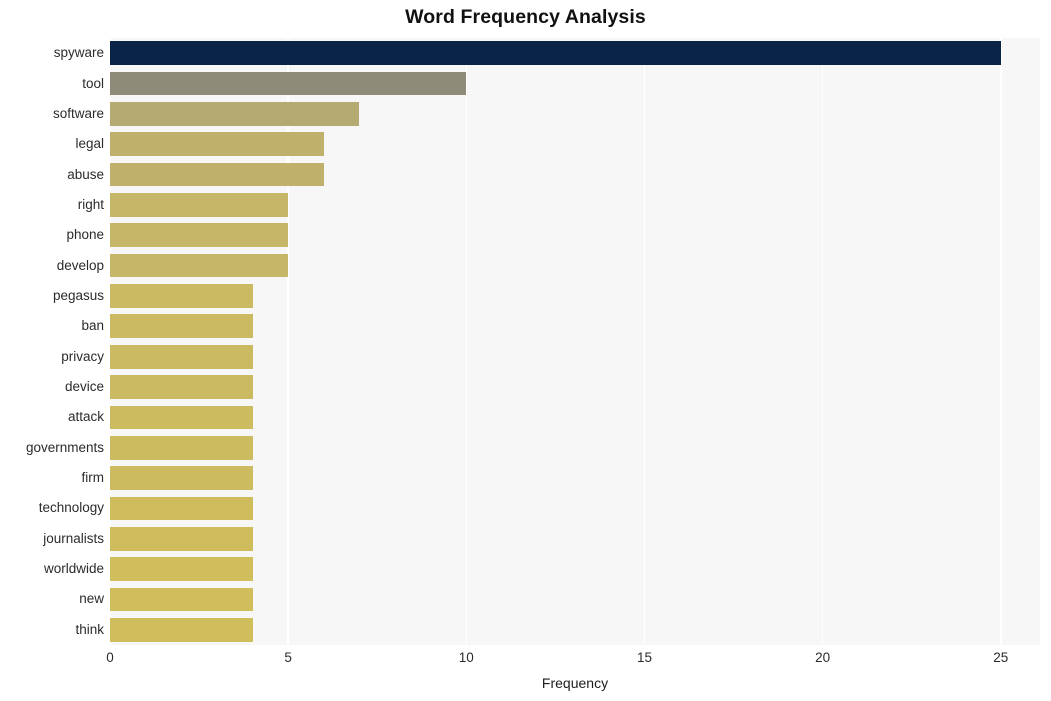  What do you see at coordinates (217, 144) in the screenshot?
I see `bar-legal` at bounding box center [217, 144].